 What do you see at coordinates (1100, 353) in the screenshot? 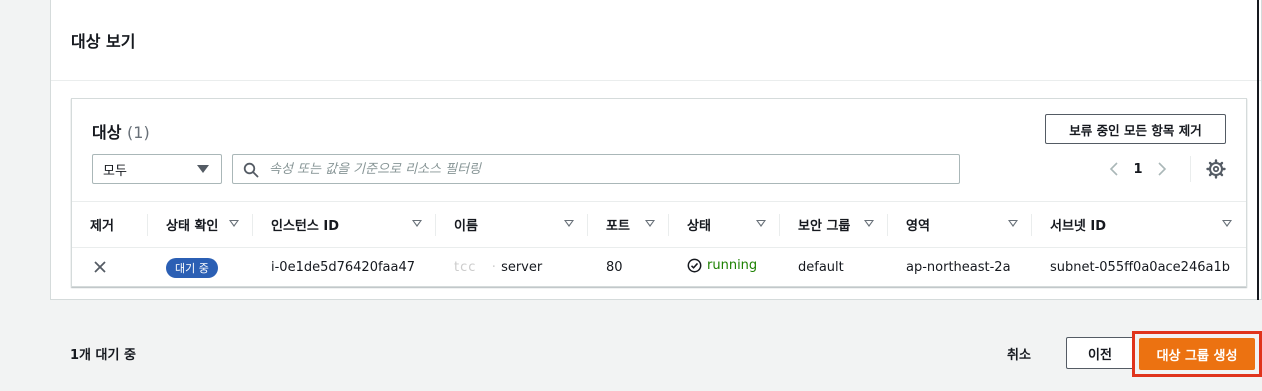
I see `previous-button: 이전` at bounding box center [1100, 353].